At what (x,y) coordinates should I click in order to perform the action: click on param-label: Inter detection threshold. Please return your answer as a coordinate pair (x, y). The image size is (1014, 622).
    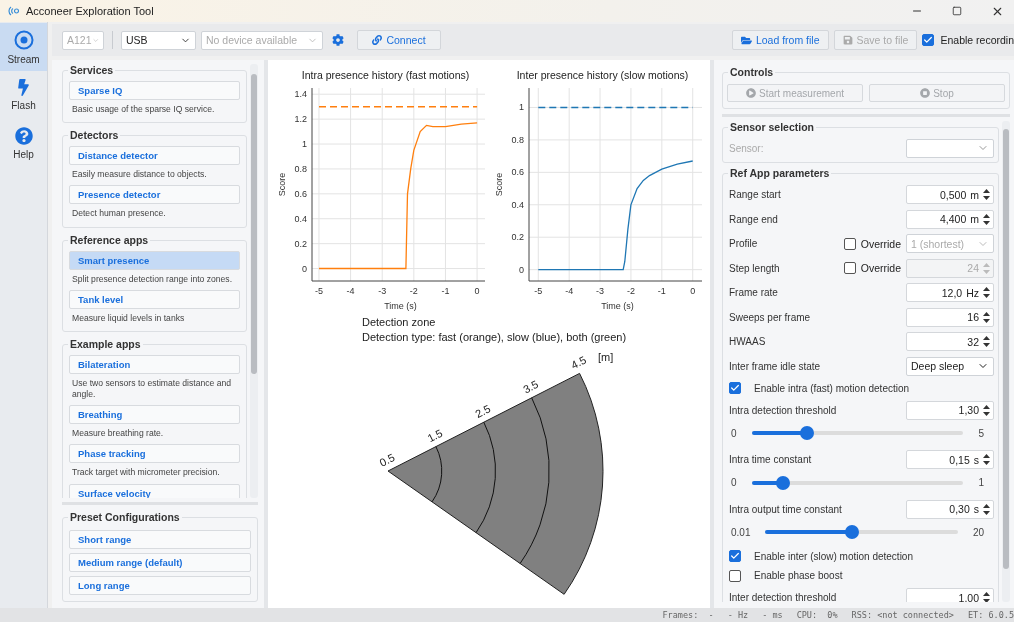
    Looking at the image, I should click on (783, 597).